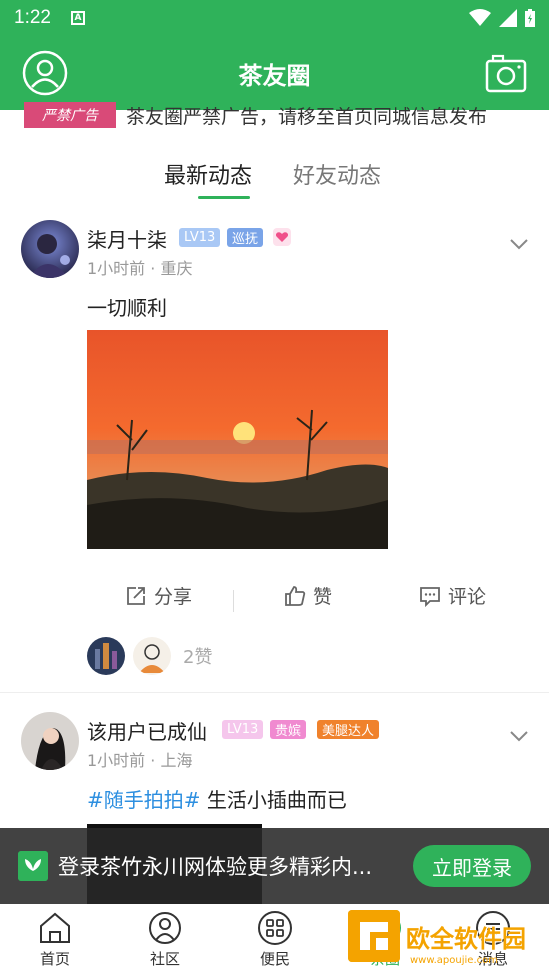 This screenshot has width=549, height=976. What do you see at coordinates (32, 17) in the screenshot?
I see `status-time: 1:22` at bounding box center [32, 17].